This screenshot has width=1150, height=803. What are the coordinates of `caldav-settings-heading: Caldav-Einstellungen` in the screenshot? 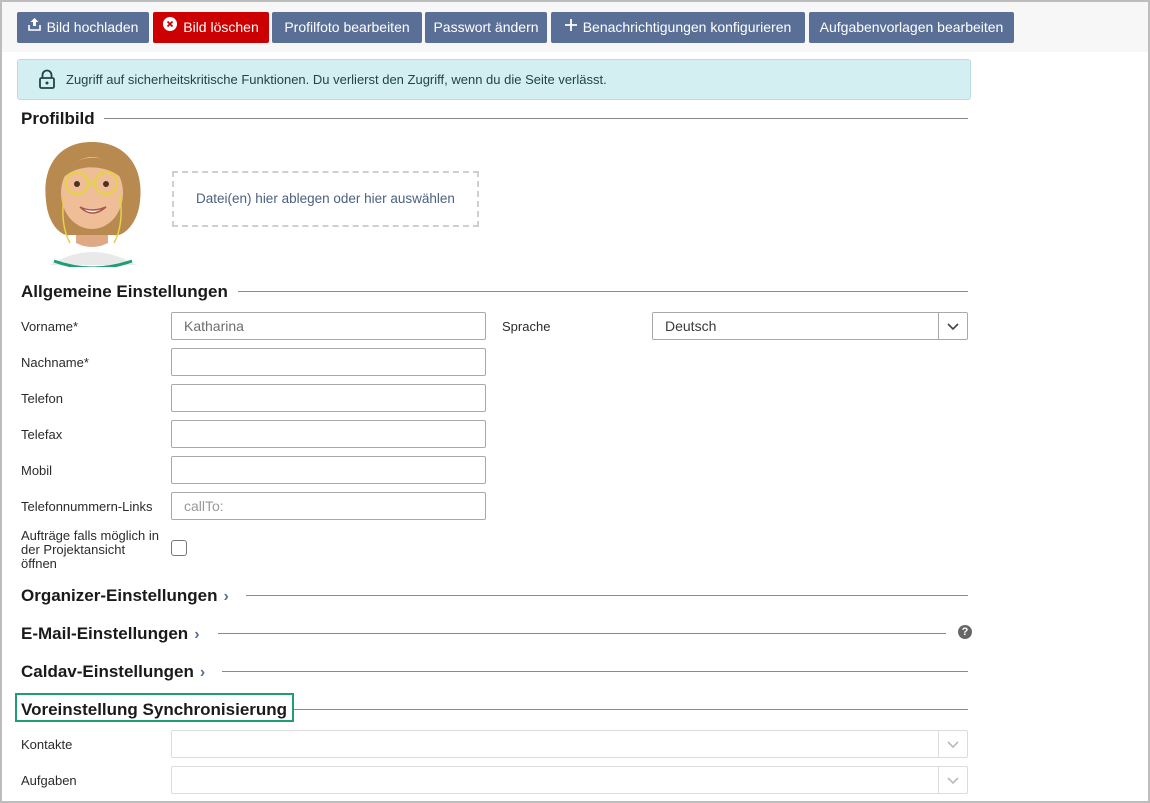 It's located at (107, 671).